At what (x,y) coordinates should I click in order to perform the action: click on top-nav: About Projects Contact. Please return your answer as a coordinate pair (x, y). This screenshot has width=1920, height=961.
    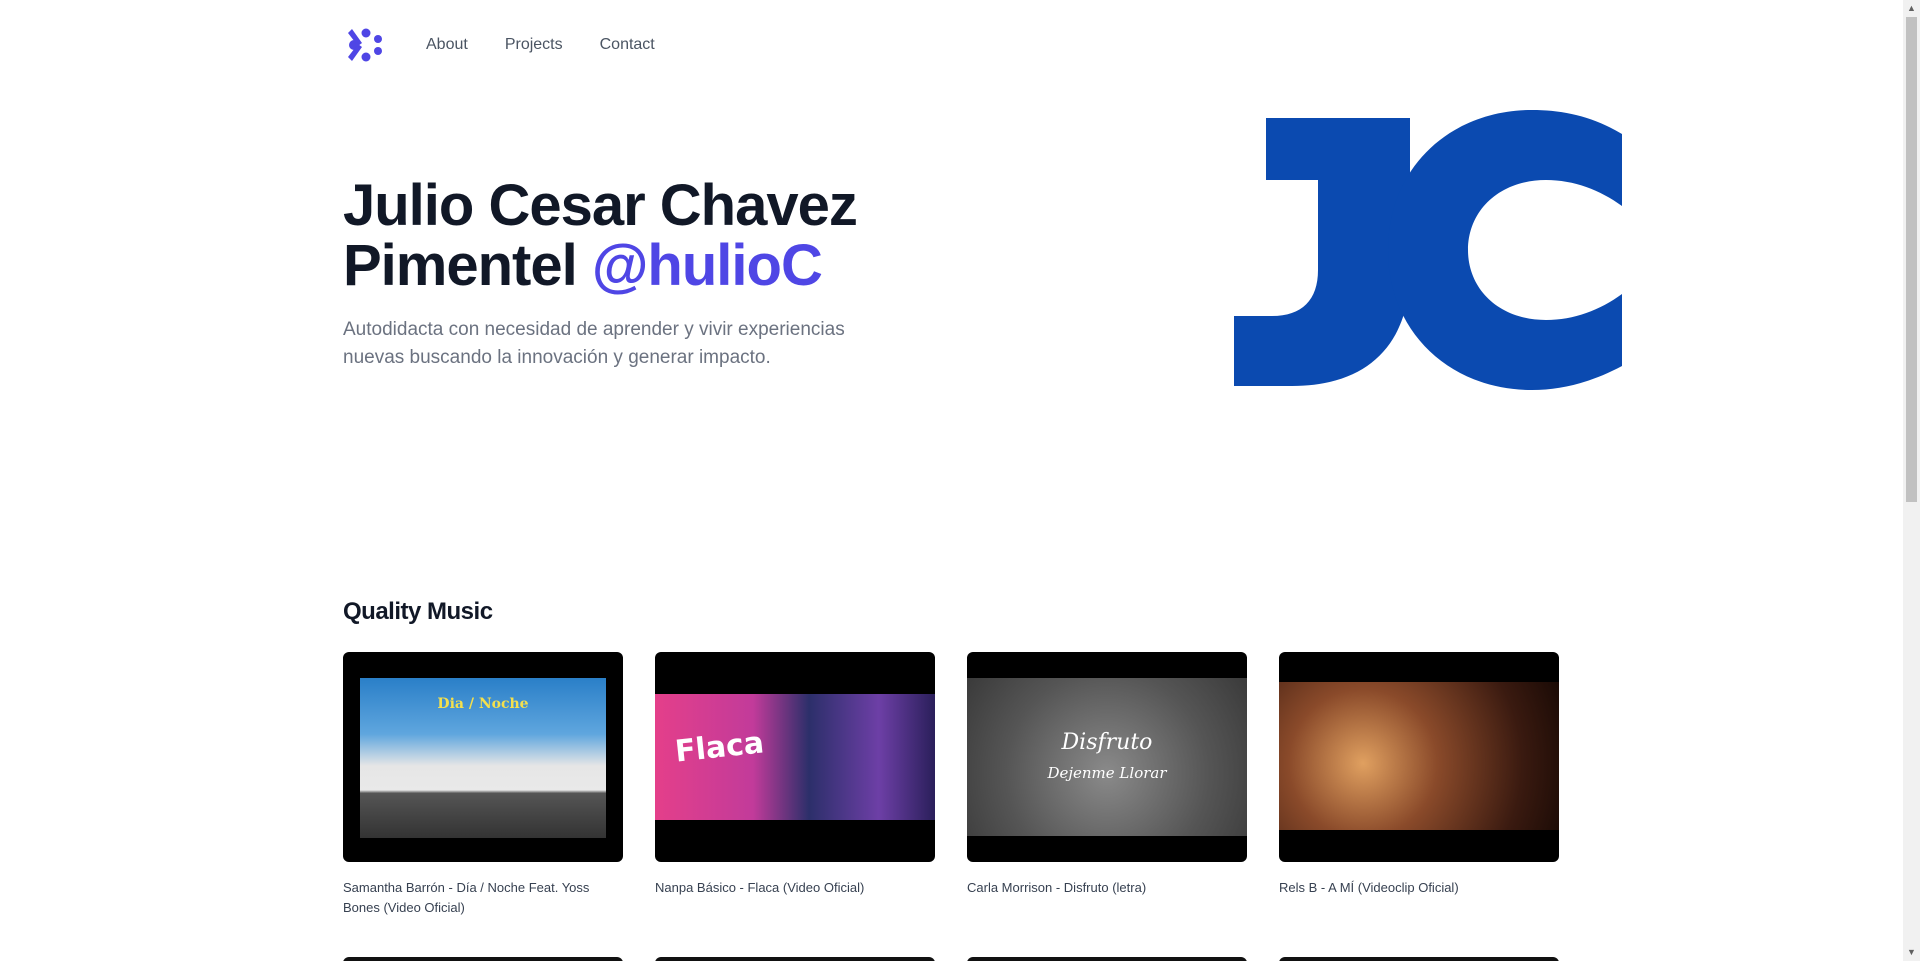
    Looking at the image, I should click on (518, 45).